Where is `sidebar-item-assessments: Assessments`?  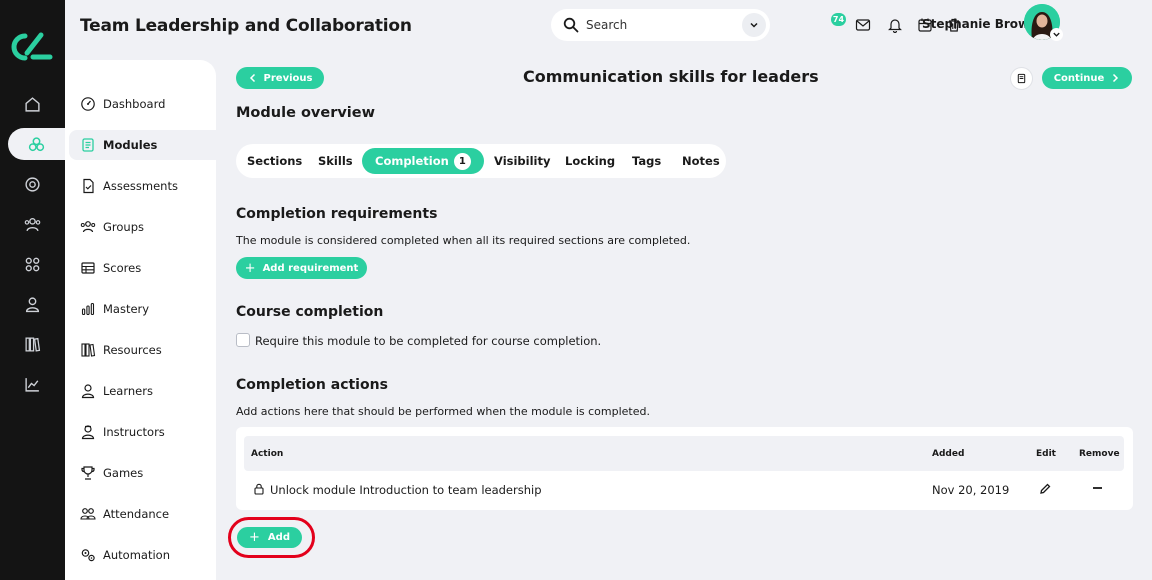
sidebar-item-assessments: Assessments is located at coordinates (142, 186).